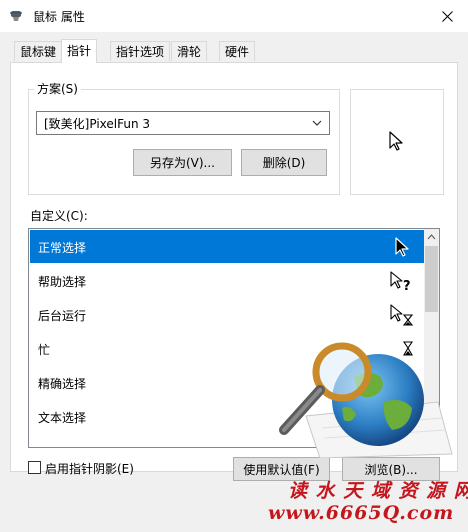  What do you see at coordinates (140, 51) in the screenshot?
I see `tab-pointer-options: 指针选项` at bounding box center [140, 51].